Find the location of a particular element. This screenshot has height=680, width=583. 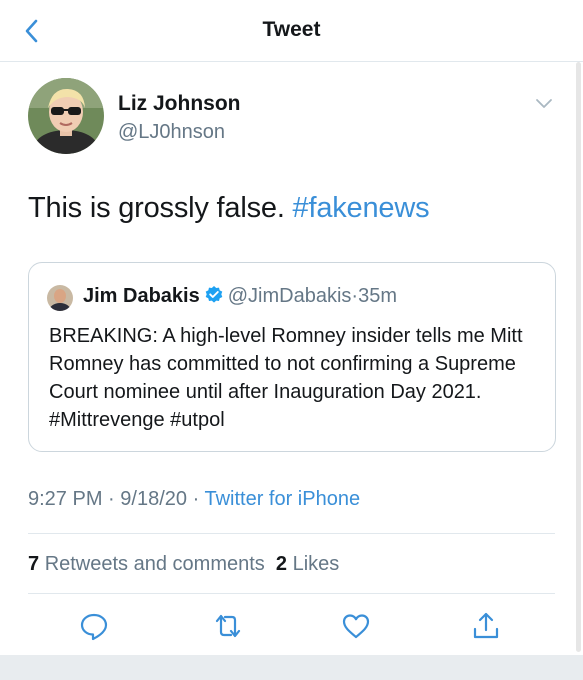

reply-icon is located at coordinates (94, 626).